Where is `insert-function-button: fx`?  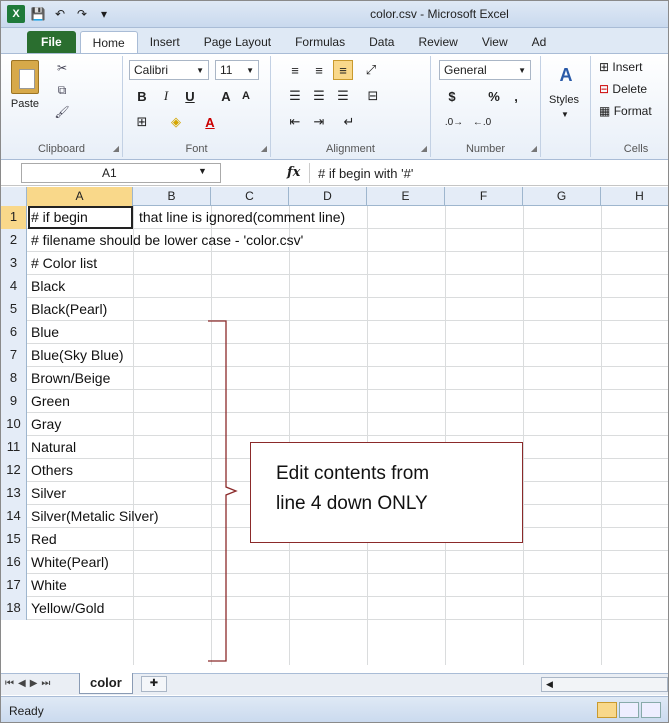
insert-function-button: fx is located at coordinates (293, 172).